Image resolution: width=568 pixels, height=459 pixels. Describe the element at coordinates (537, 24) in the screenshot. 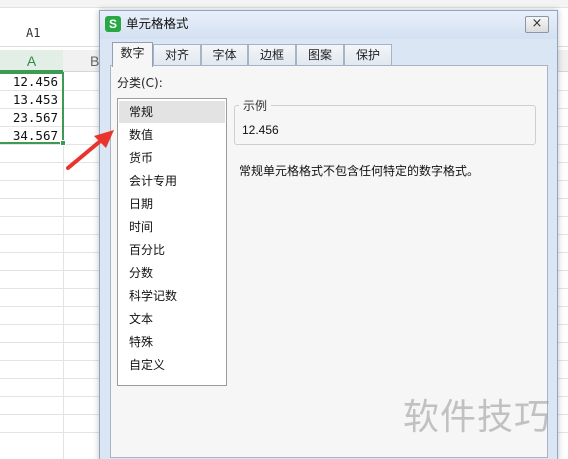

I see `close-button: ×` at that location.